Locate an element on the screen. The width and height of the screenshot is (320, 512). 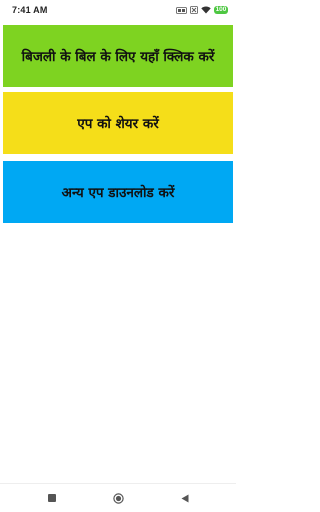
share-app-label: एप को शेयर करें is located at coordinates (118, 124).